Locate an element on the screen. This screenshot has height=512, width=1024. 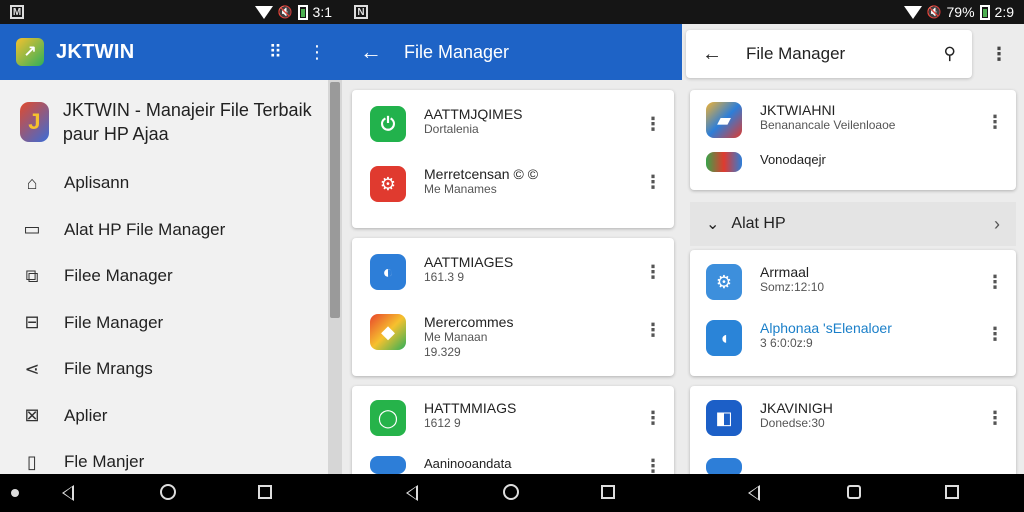
chevron-right-icon: › is located at coordinates (997, 223).